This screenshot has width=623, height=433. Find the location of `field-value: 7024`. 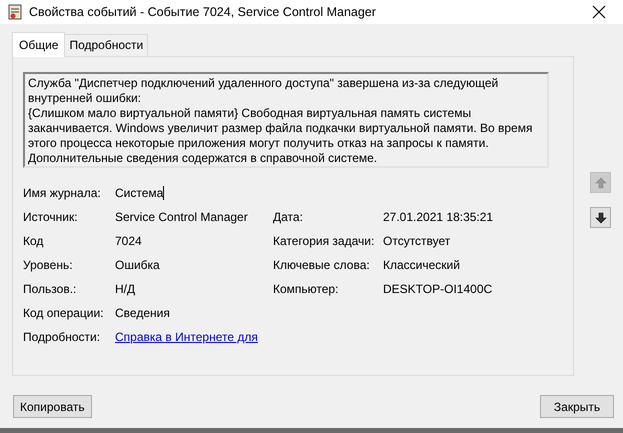

field-value: 7024 is located at coordinates (129, 241).